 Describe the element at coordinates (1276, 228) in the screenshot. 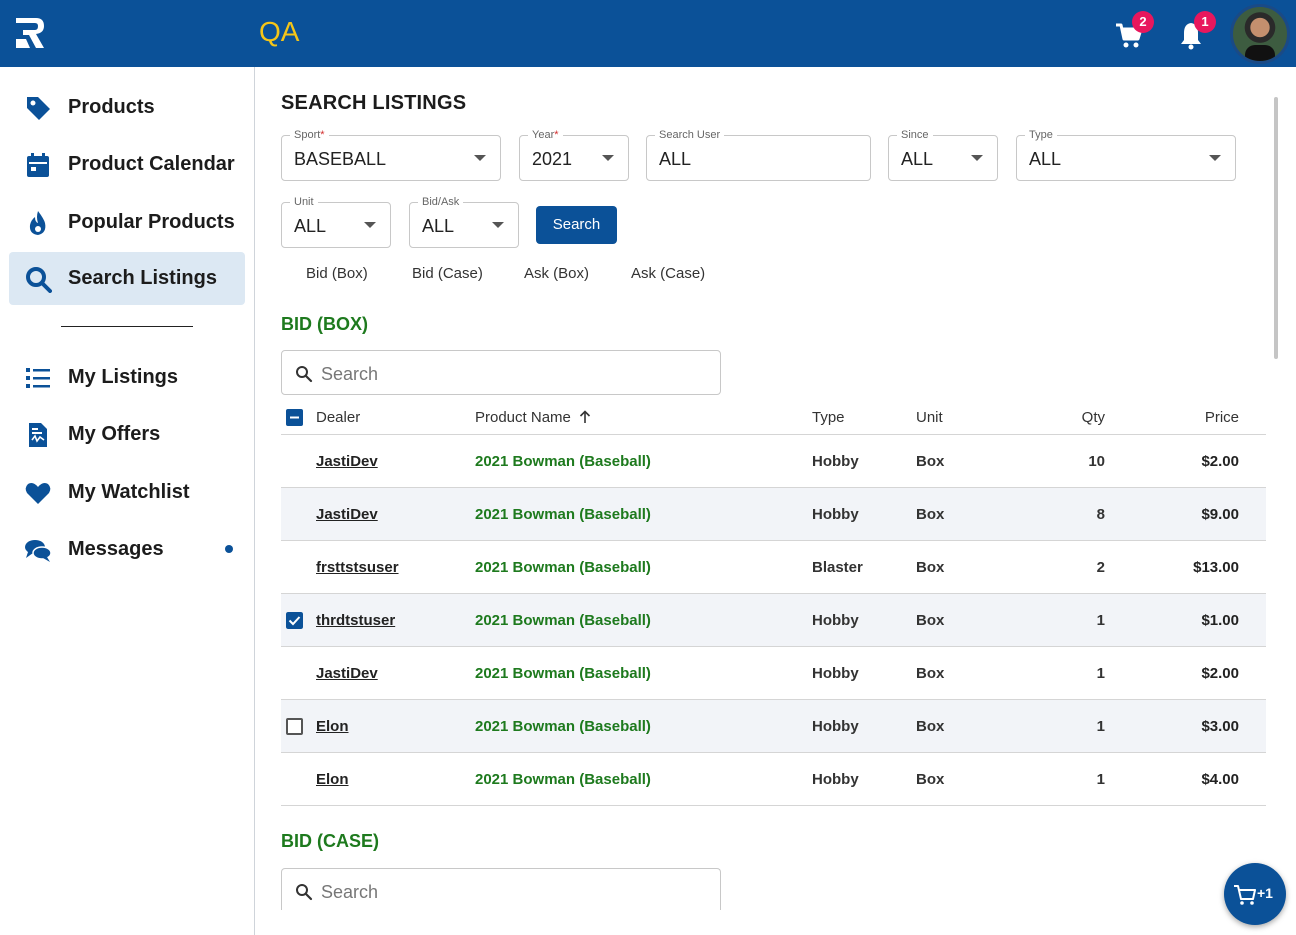

I see `scrollbar` at that location.